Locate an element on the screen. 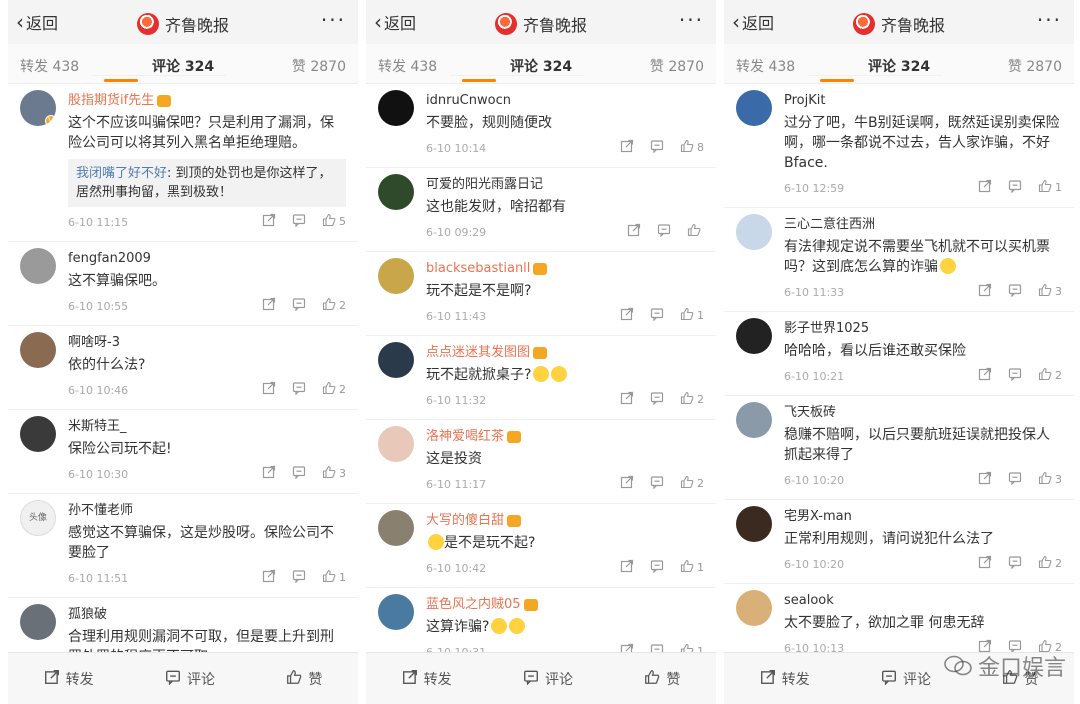 The height and width of the screenshot is (704, 1080). like-button: 8 is located at coordinates (692, 147).